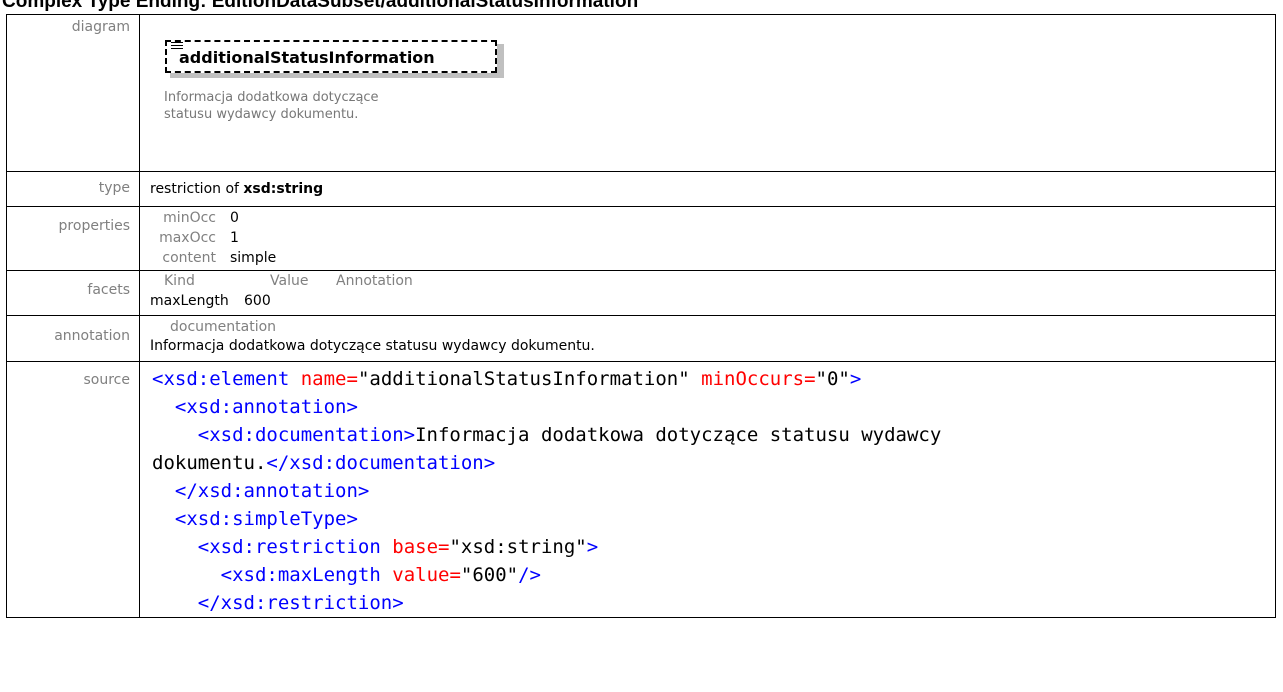  Describe the element at coordinates (73, 93) in the screenshot. I see `diagram-label: diagram` at that location.